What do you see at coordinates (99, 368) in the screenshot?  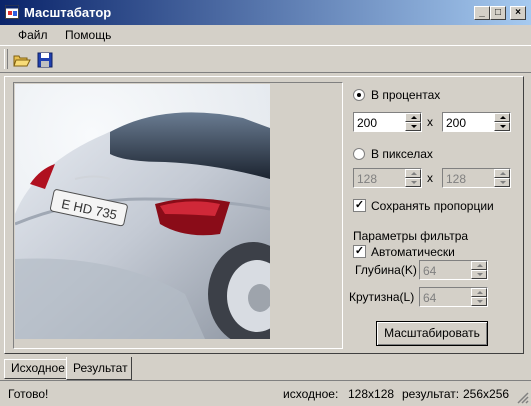 I see `tab-result: Результат` at bounding box center [99, 368].